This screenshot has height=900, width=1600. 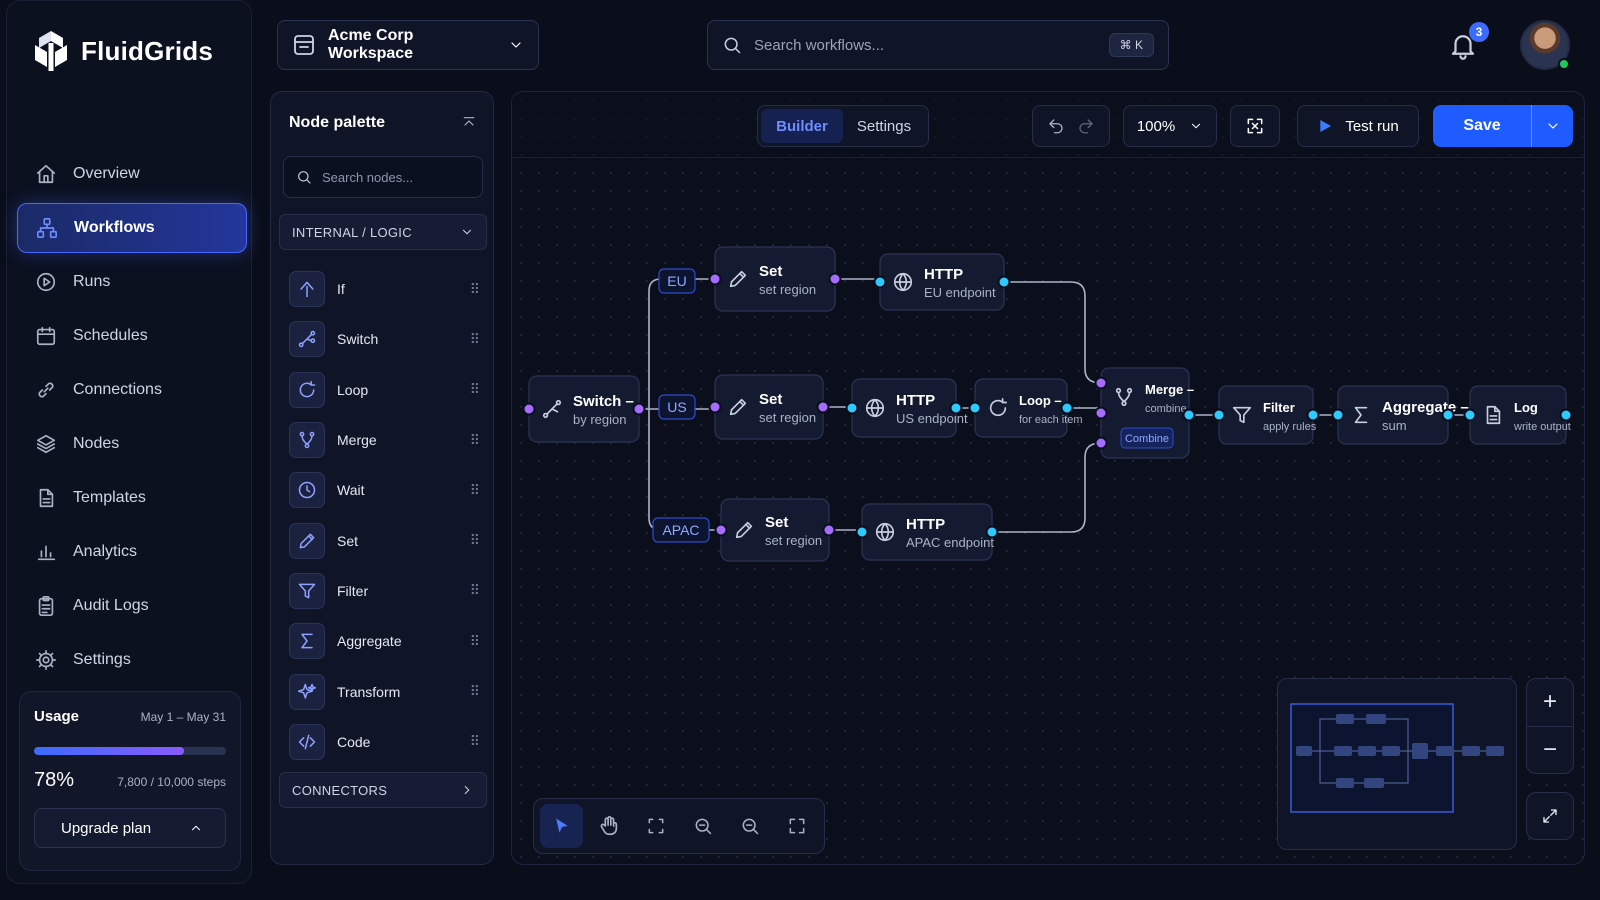 I want to click on redo-icon, so click(x=1086, y=126).